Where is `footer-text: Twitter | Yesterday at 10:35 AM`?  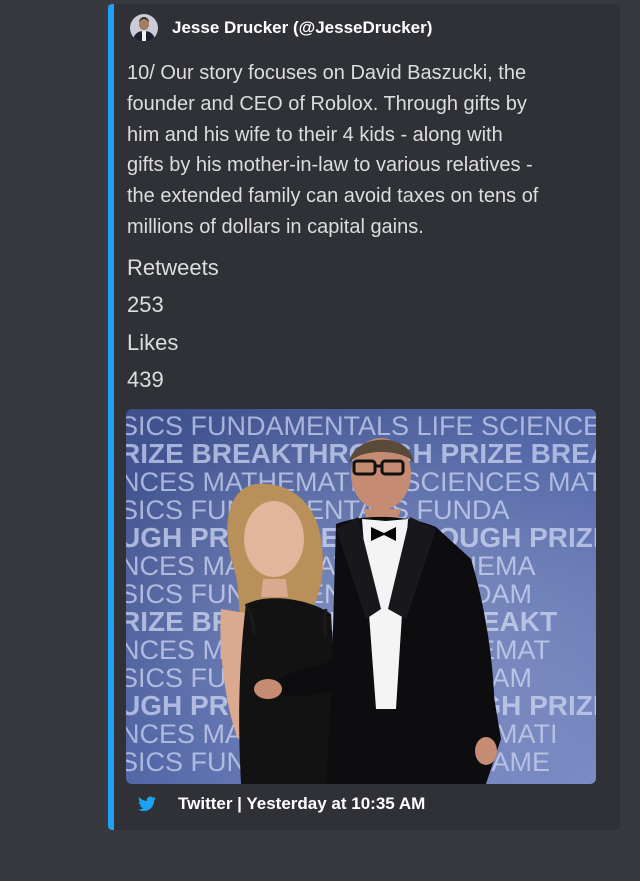 footer-text: Twitter | Yesterday at 10:35 AM is located at coordinates (302, 803).